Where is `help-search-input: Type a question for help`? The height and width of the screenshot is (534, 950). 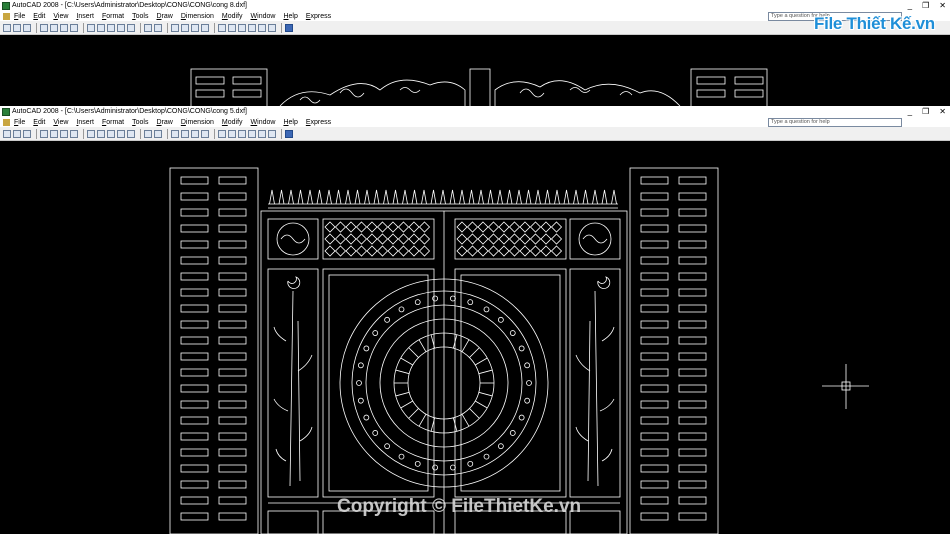 help-search-input: Type a question for help is located at coordinates (835, 122).